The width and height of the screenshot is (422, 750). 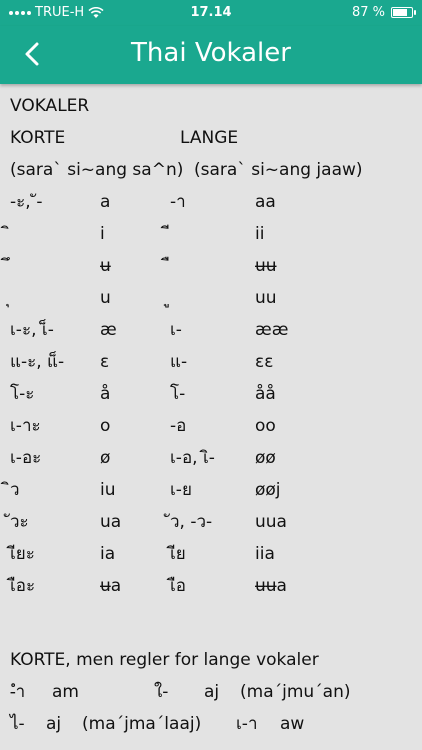 What do you see at coordinates (178, 426) in the screenshot?
I see `vowel-cell: -อ` at bounding box center [178, 426].